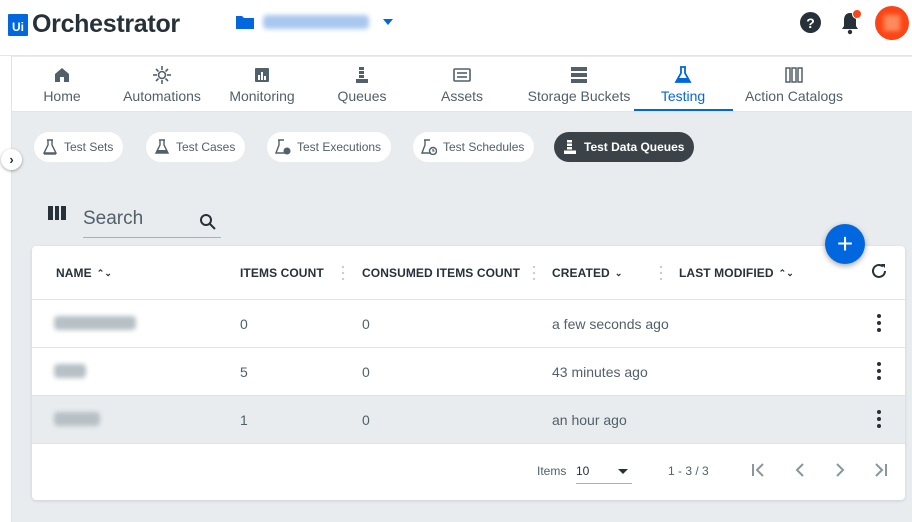 This screenshot has width=912, height=522. What do you see at coordinates (589, 420) in the screenshot?
I see `created-cell: an hour ago` at bounding box center [589, 420].